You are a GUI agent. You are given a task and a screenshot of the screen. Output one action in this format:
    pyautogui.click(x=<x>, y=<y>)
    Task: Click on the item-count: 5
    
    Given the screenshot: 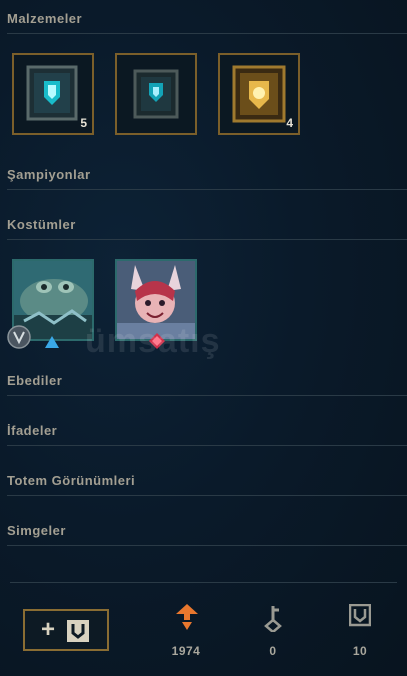 What is the action you would take?
    pyautogui.click(x=83, y=123)
    